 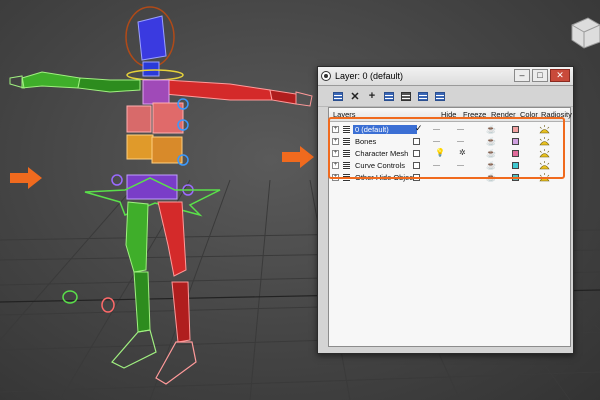 I want to click on hide-bulb-icon: 💡, so click(x=440, y=152).